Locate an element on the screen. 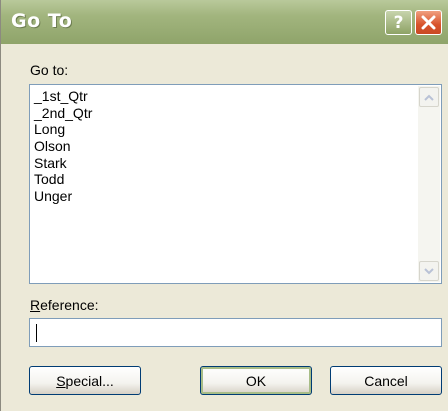  help-icon: ? is located at coordinates (398, 22).